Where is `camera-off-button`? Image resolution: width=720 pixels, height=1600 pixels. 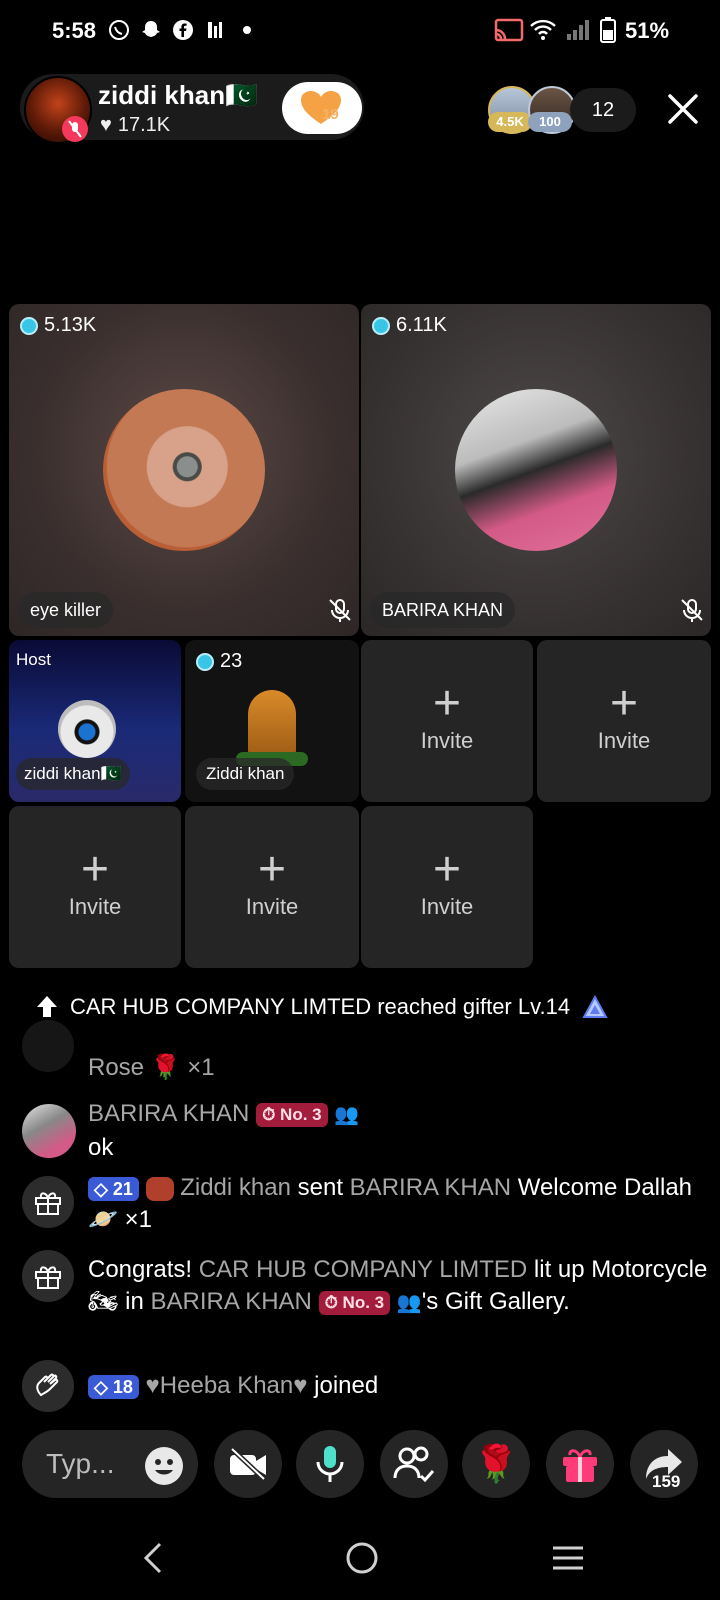 camera-off-button is located at coordinates (248, 1464).